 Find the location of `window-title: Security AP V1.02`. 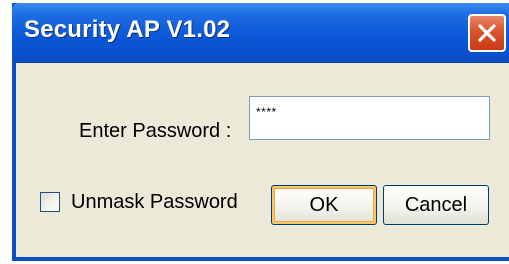

window-title: Security AP V1.02 is located at coordinates (127, 29).